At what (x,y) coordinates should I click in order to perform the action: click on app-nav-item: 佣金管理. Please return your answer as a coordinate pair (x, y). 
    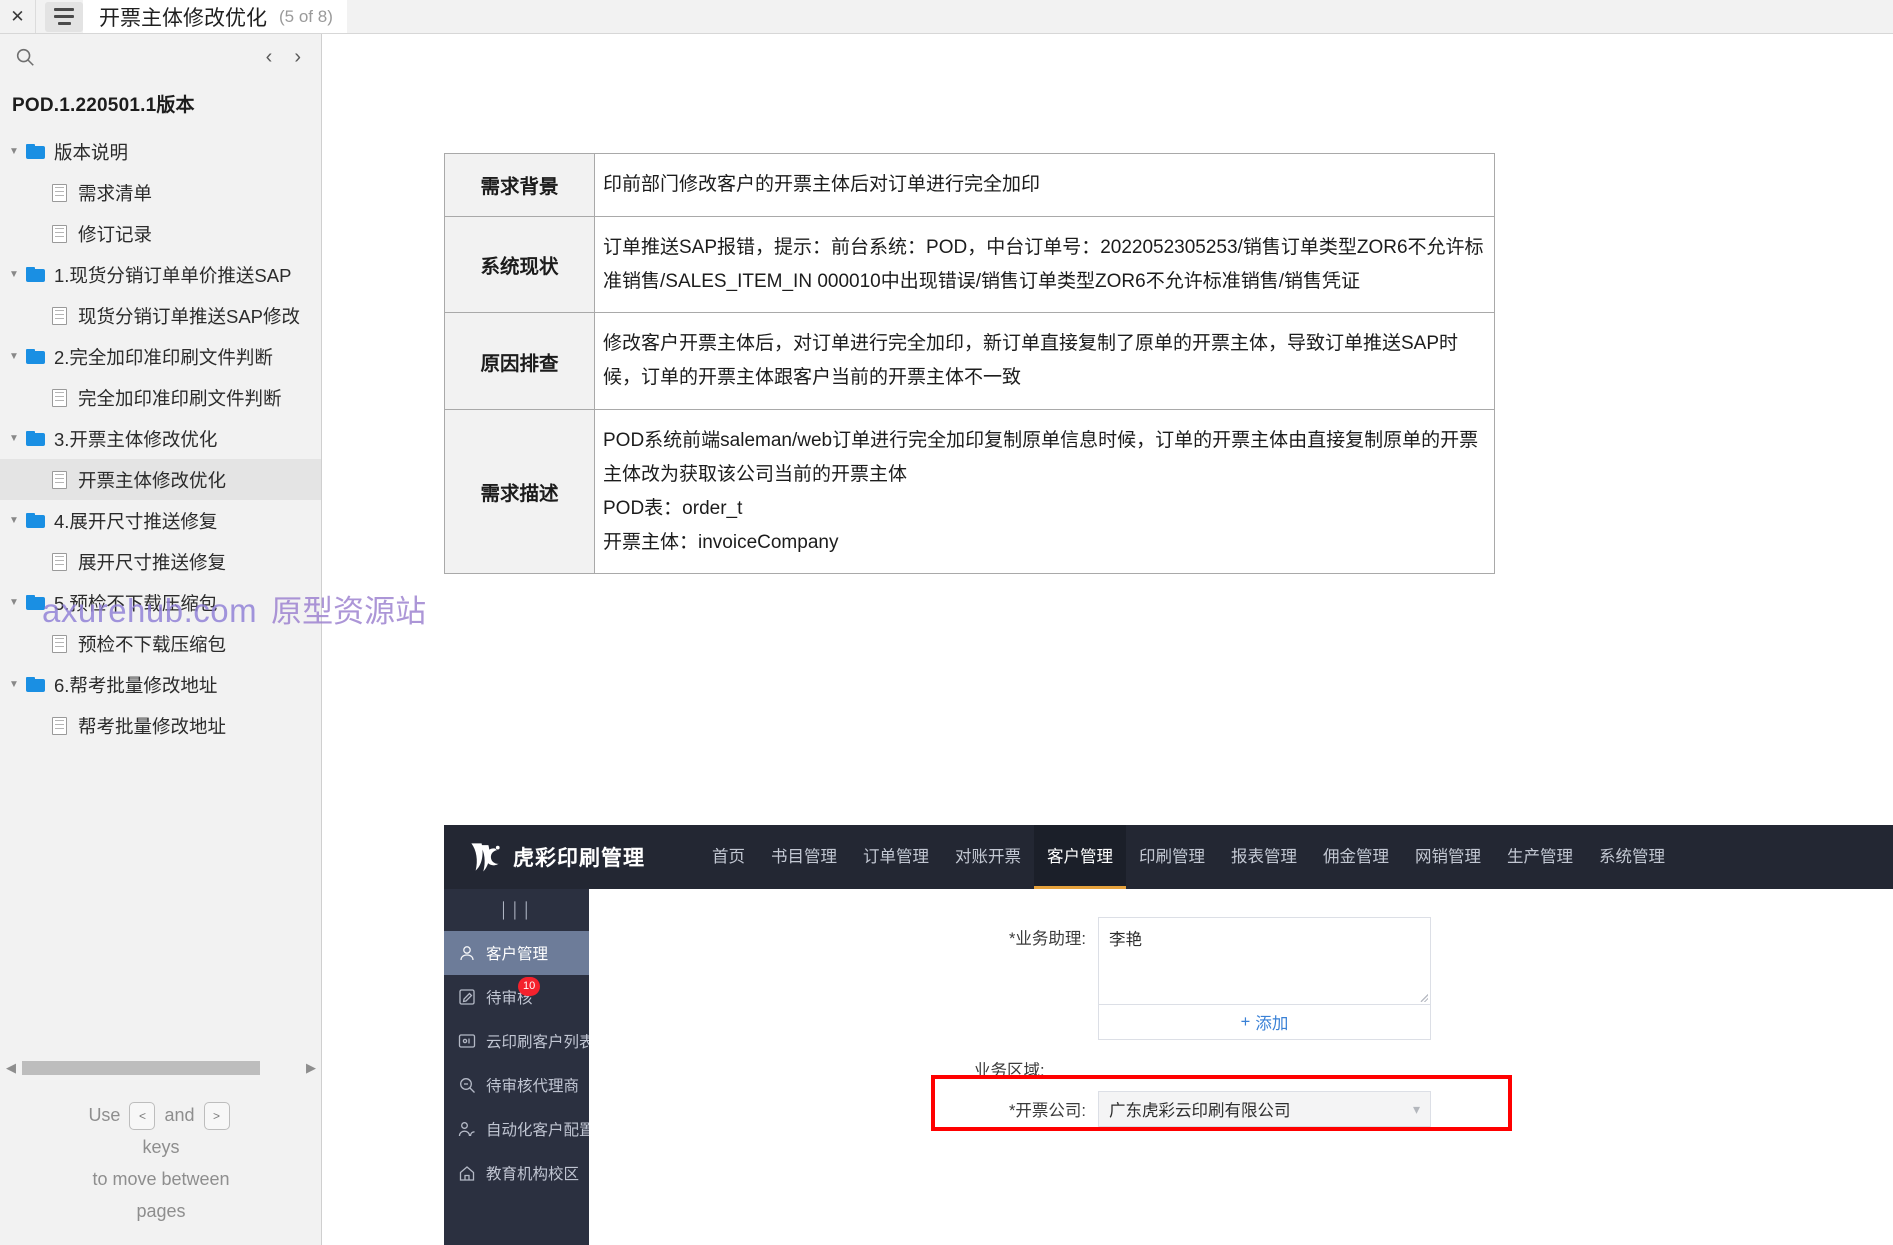
    Looking at the image, I should click on (1356, 857).